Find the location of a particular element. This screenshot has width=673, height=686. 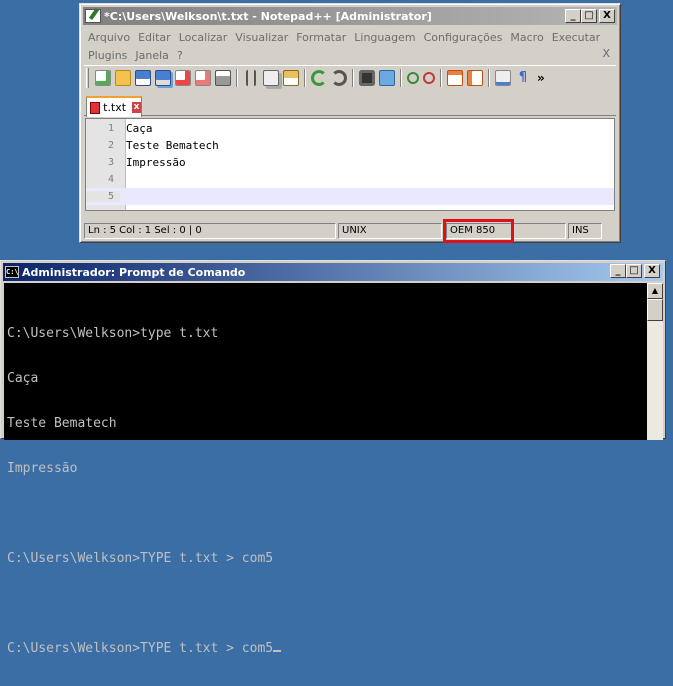

save-icon is located at coordinates (143, 77).